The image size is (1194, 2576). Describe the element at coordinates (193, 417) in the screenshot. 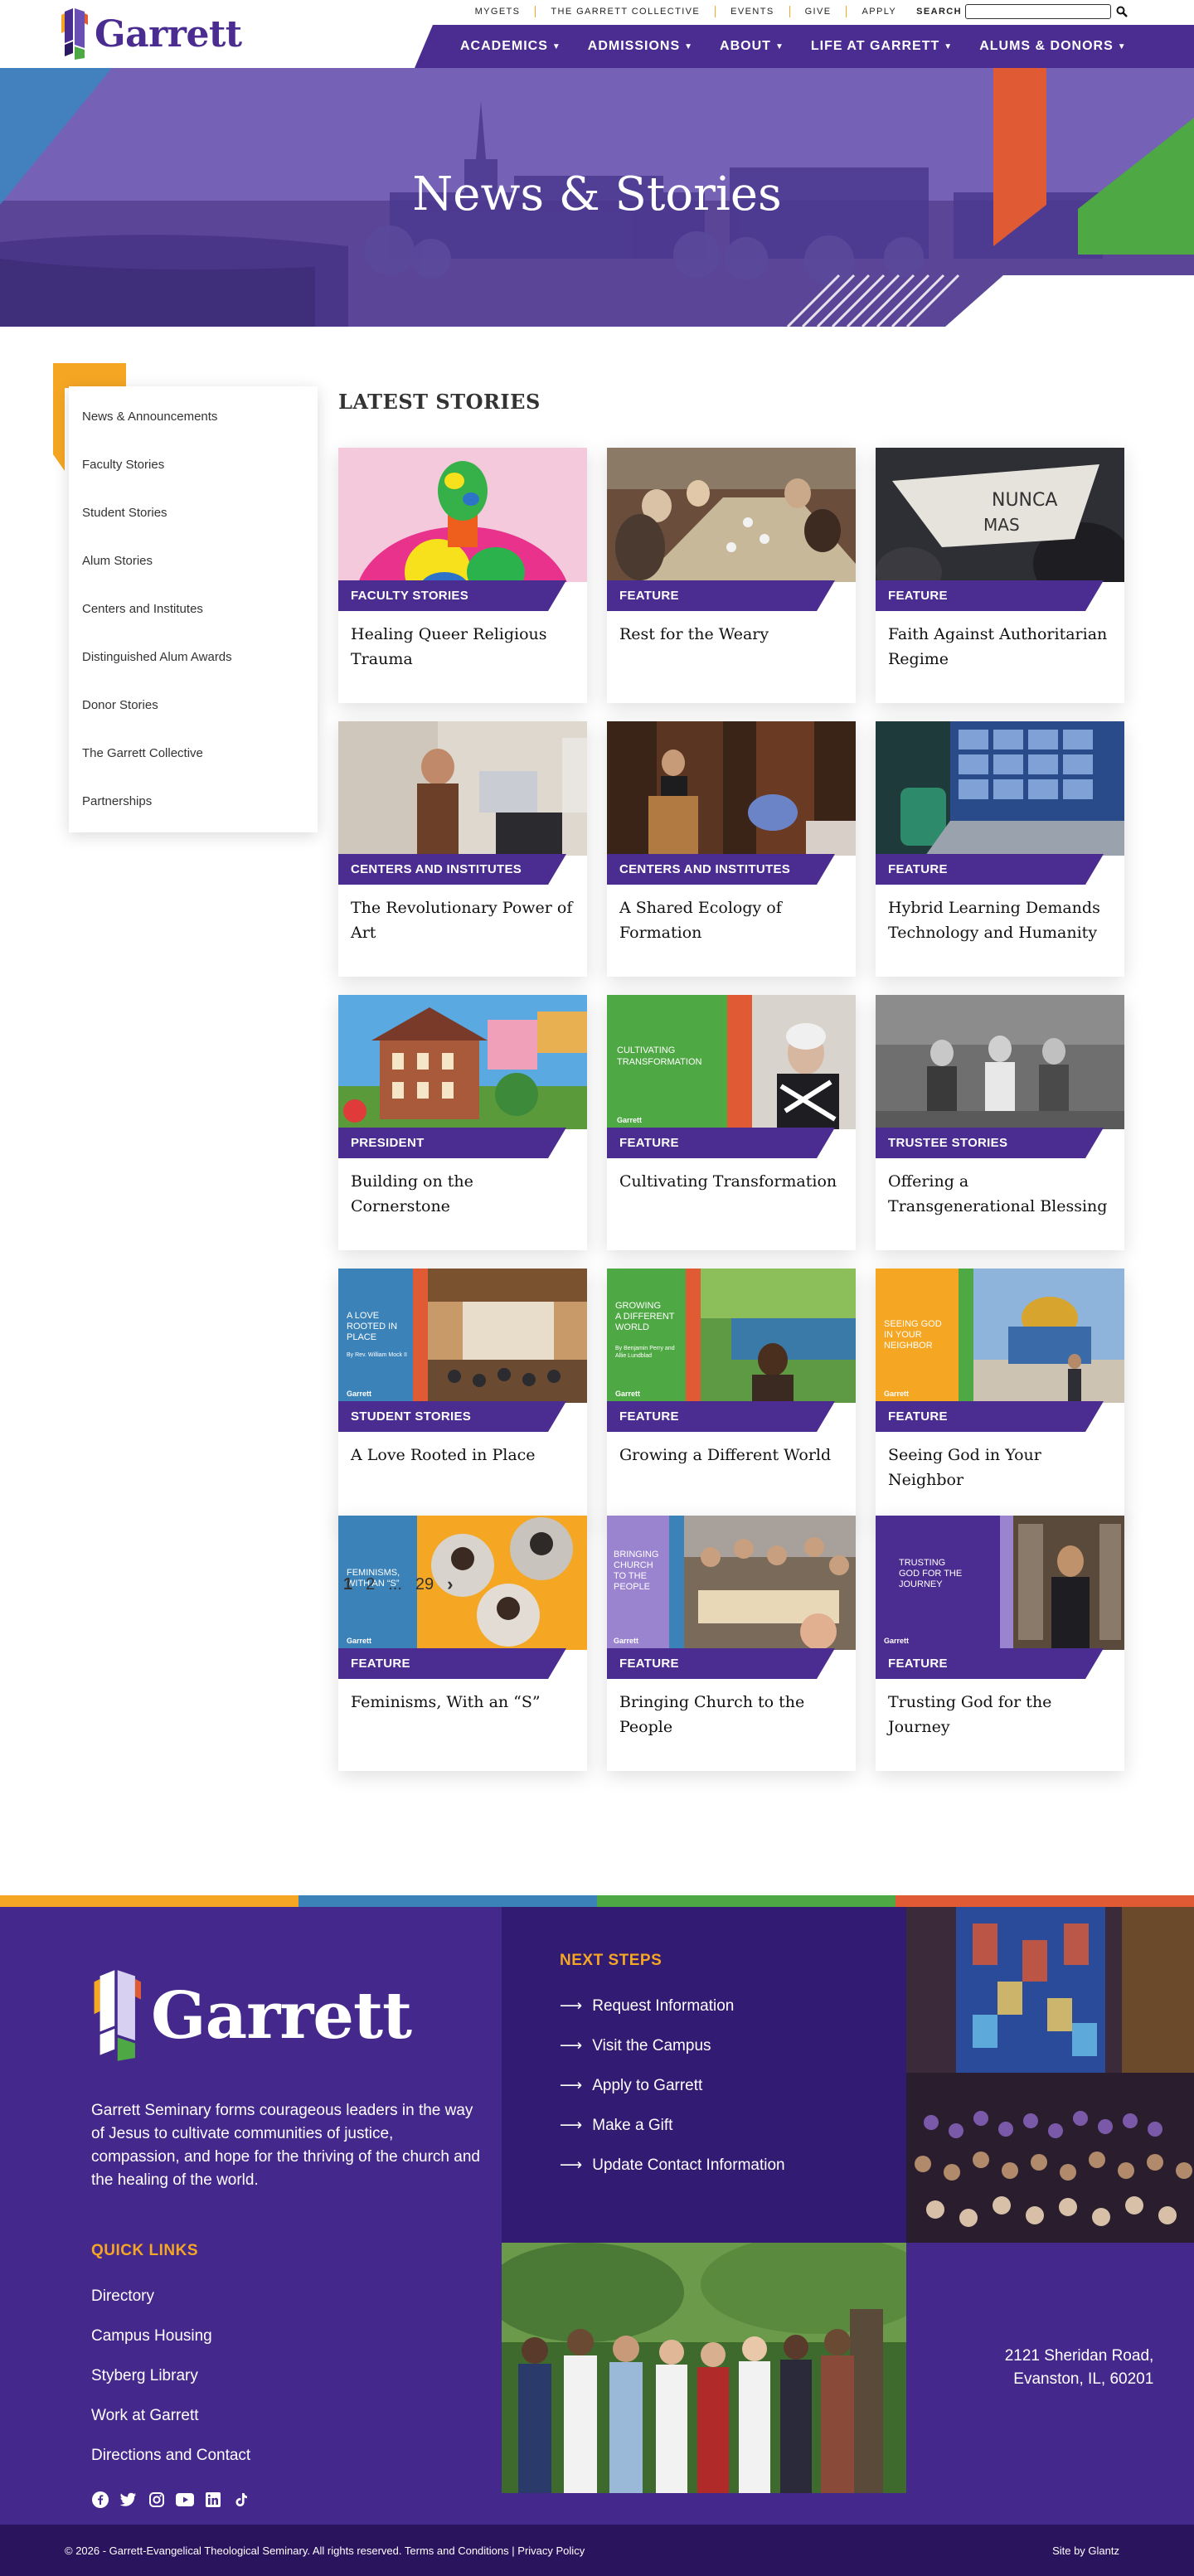

I see `sidebar-item-news-announcements: News & Announcements` at that location.